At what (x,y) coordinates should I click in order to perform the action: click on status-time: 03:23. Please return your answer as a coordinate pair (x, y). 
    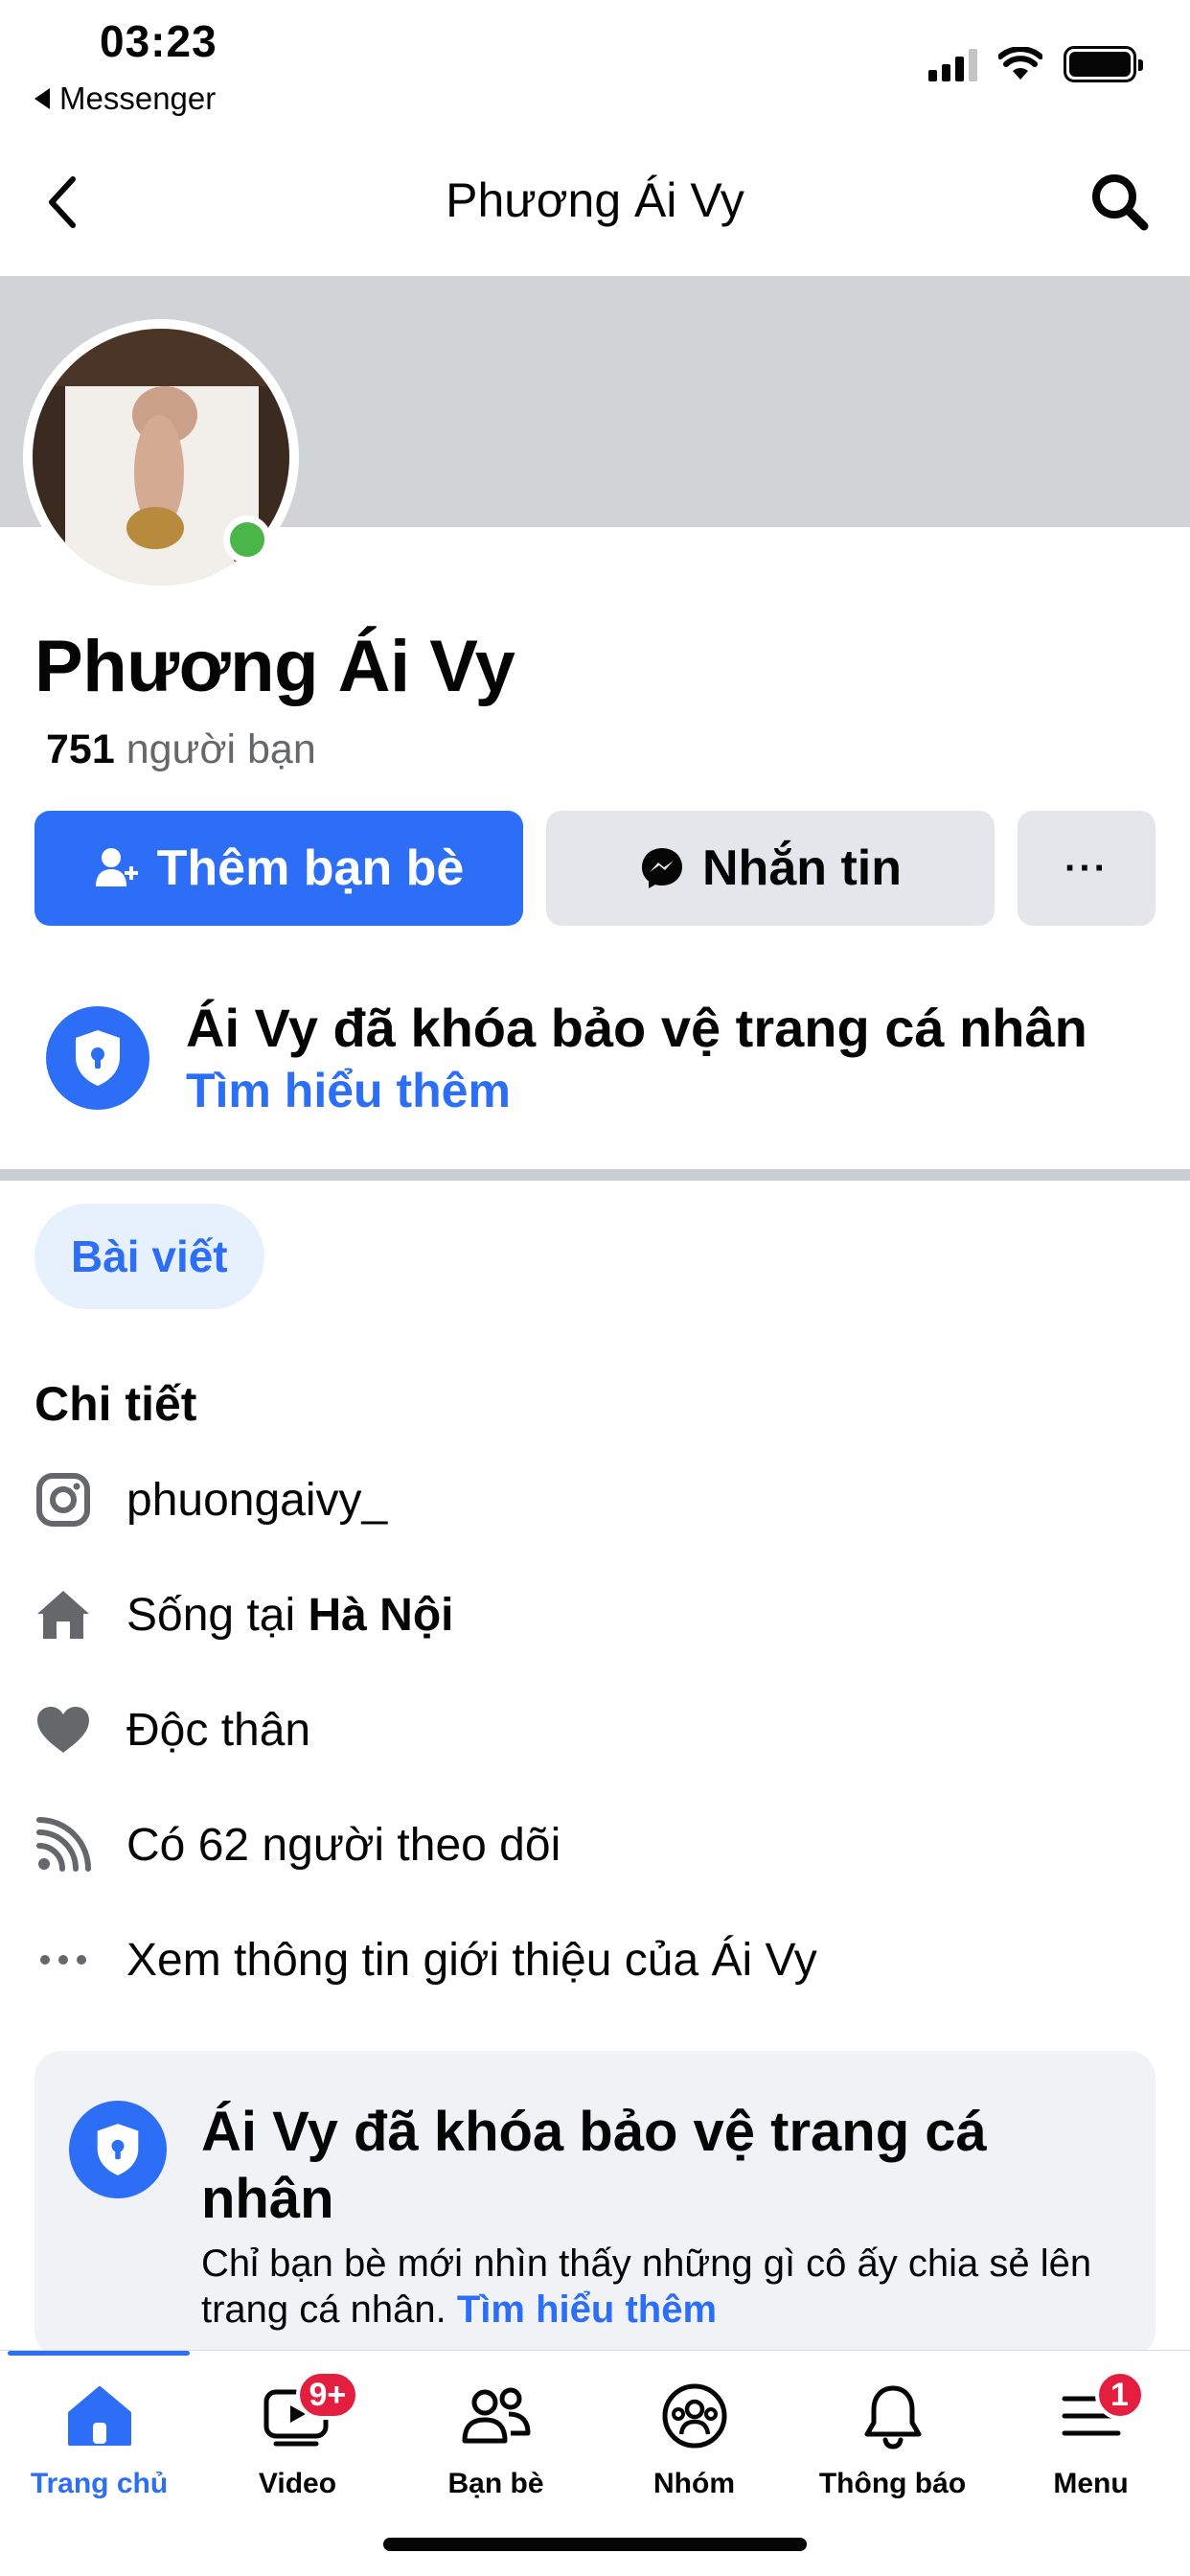
    Looking at the image, I should click on (159, 41).